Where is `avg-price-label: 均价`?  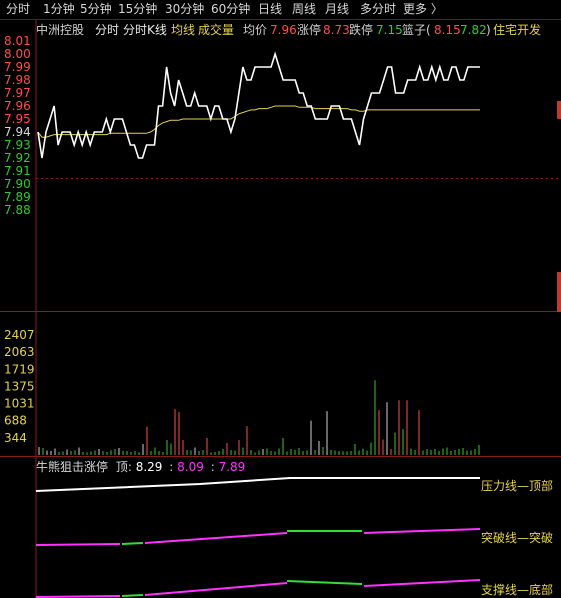 avg-price-label: 均价 is located at coordinates (255, 30).